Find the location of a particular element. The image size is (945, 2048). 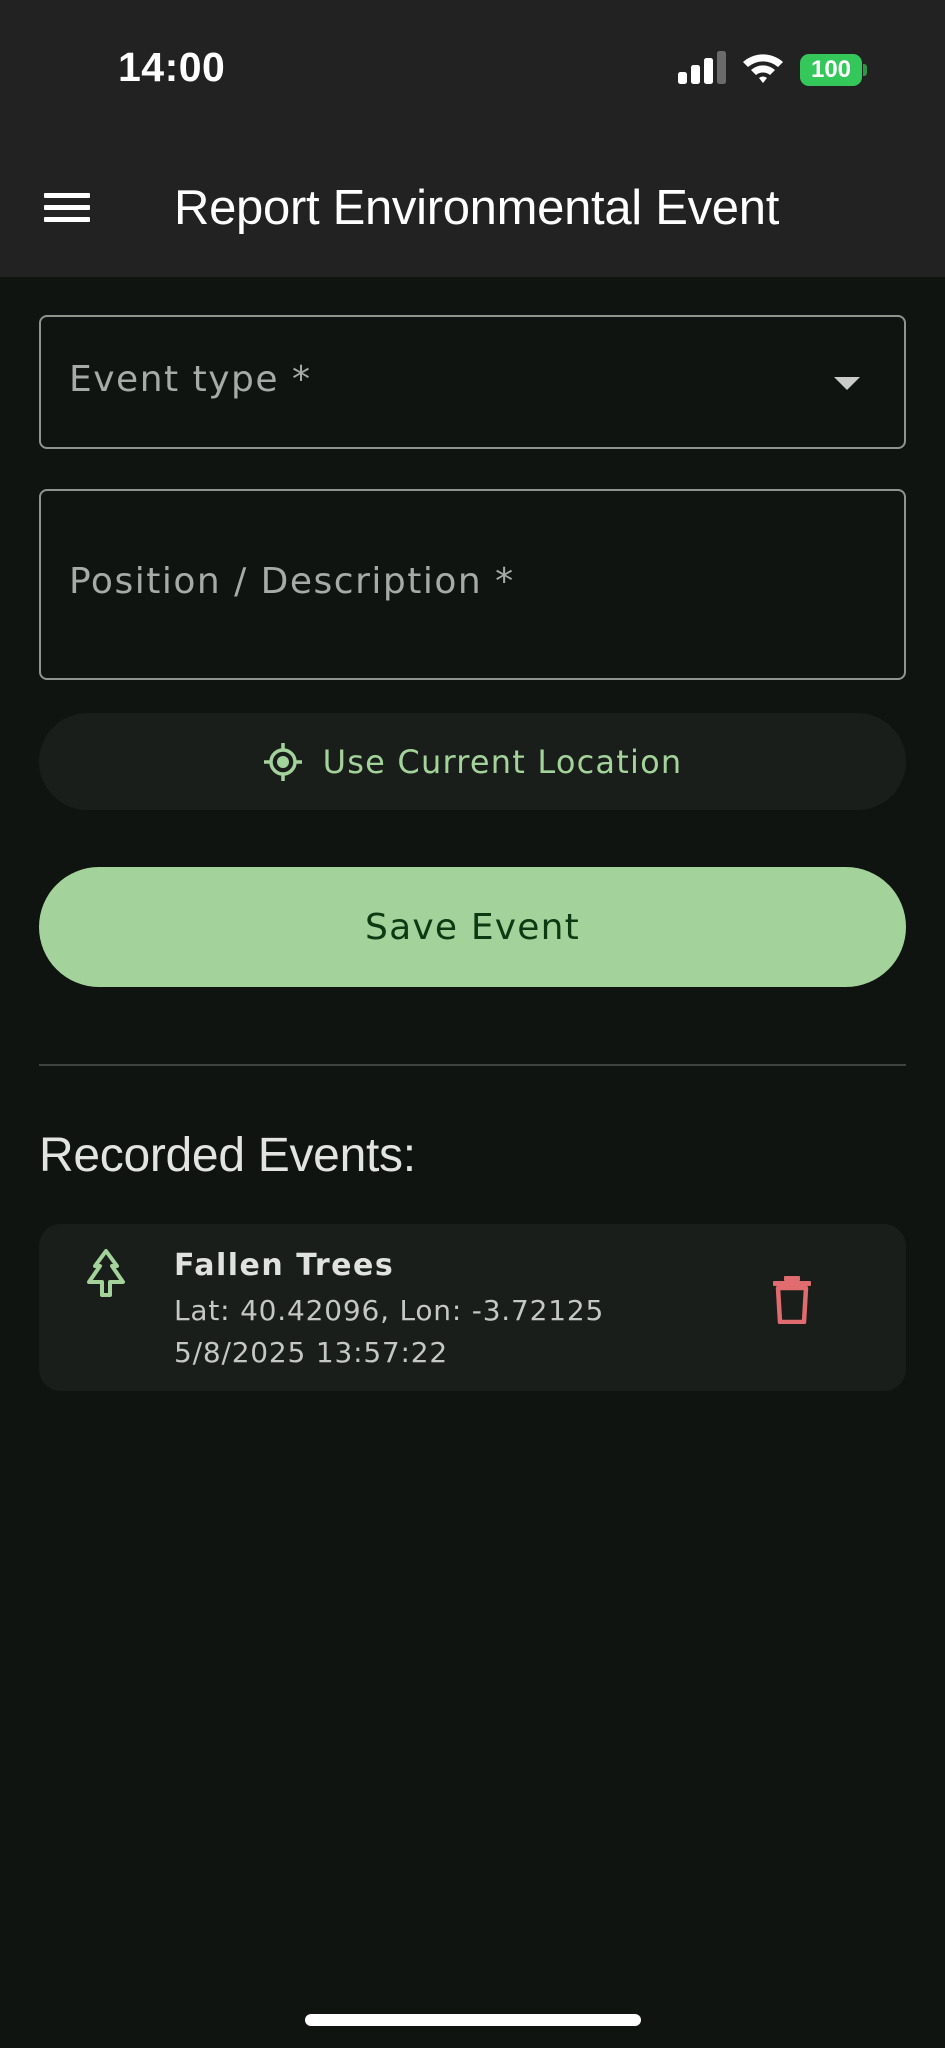

event-title: Fallen Trees is located at coordinates (284, 1265).